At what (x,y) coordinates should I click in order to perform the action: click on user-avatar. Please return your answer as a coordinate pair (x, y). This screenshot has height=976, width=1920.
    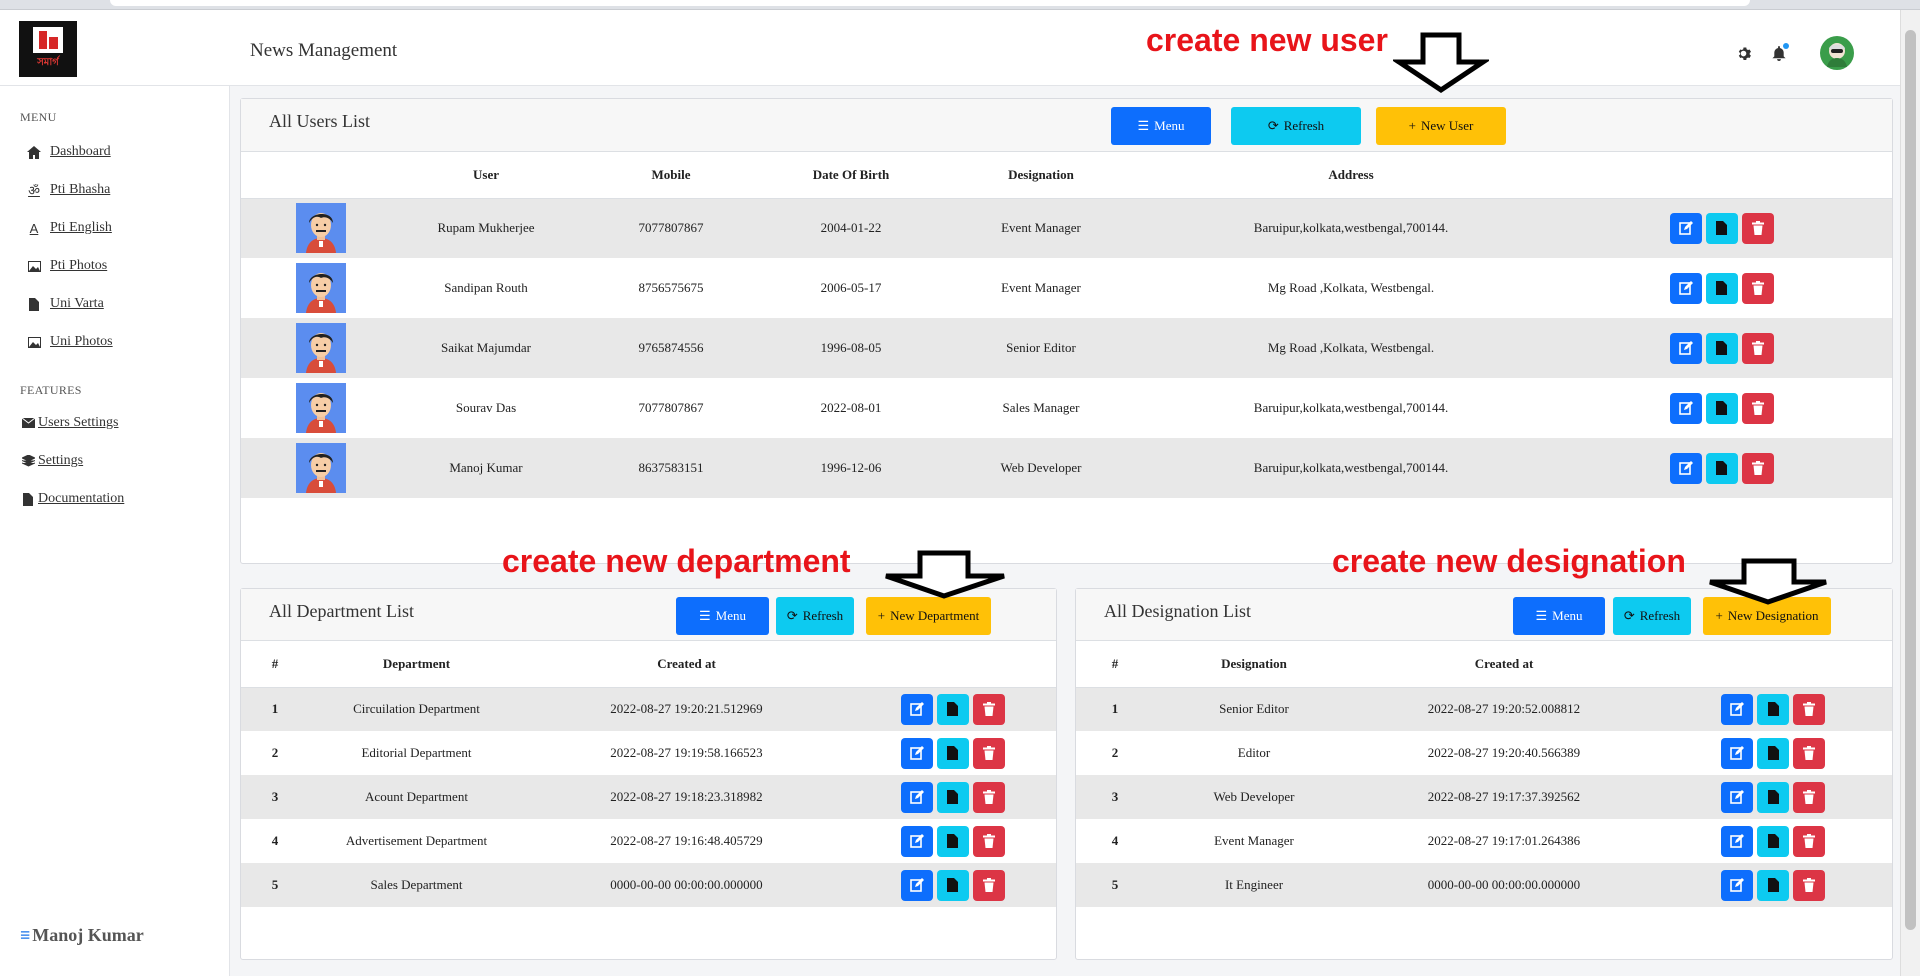
    Looking at the image, I should click on (1837, 53).